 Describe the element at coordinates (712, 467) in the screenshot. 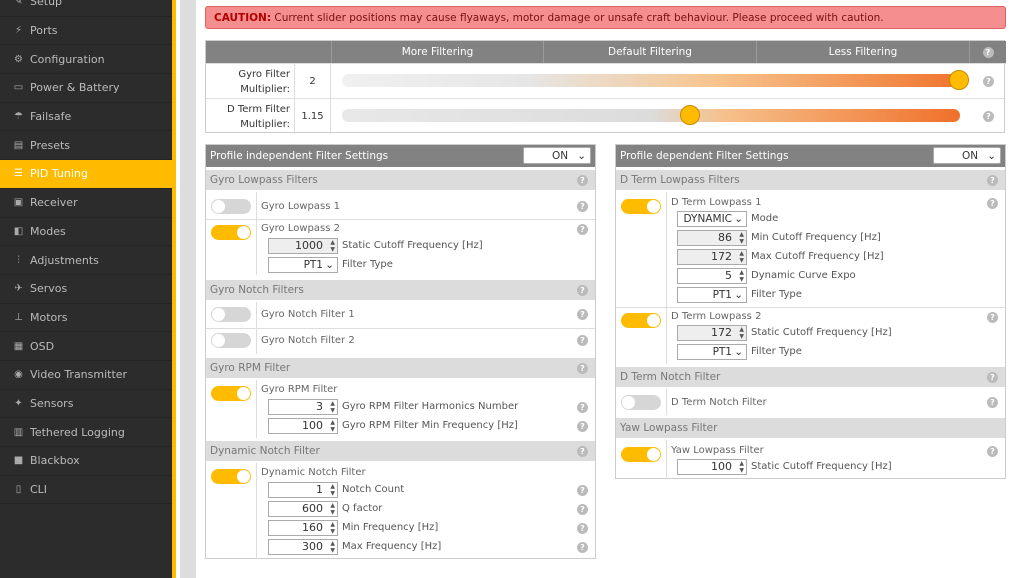

I see `yaw-lowpass-frequency-input: 100 ▲ ▼` at that location.